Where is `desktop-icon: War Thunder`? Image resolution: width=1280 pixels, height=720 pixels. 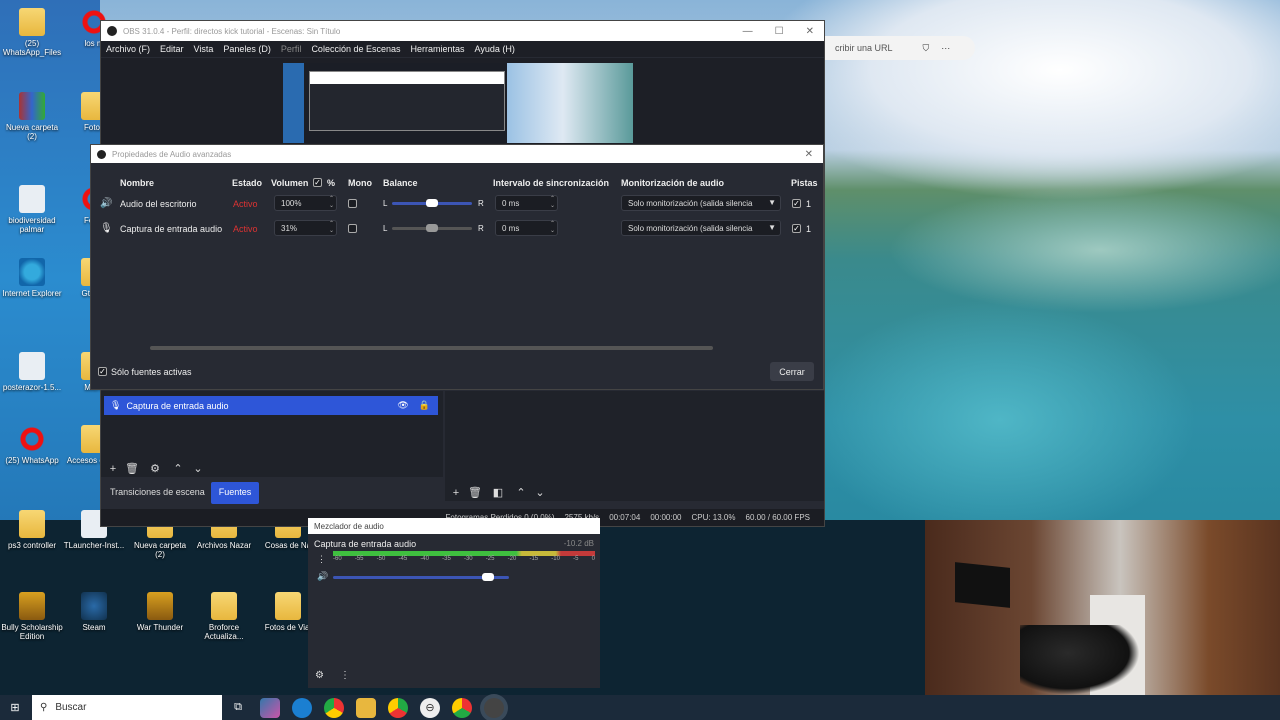 desktop-icon: War Thunder is located at coordinates (160, 612).